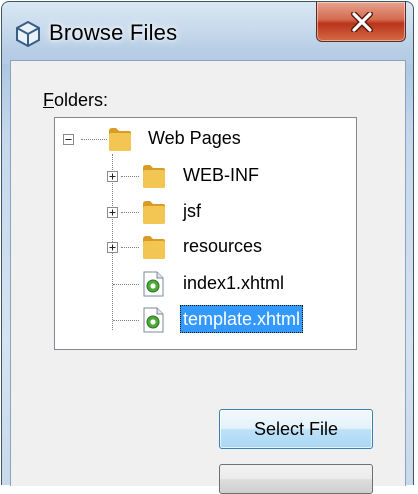 This screenshot has height=494, width=418. What do you see at coordinates (234, 283) in the screenshot?
I see `tree-node-label: index1.xhtml` at bounding box center [234, 283].